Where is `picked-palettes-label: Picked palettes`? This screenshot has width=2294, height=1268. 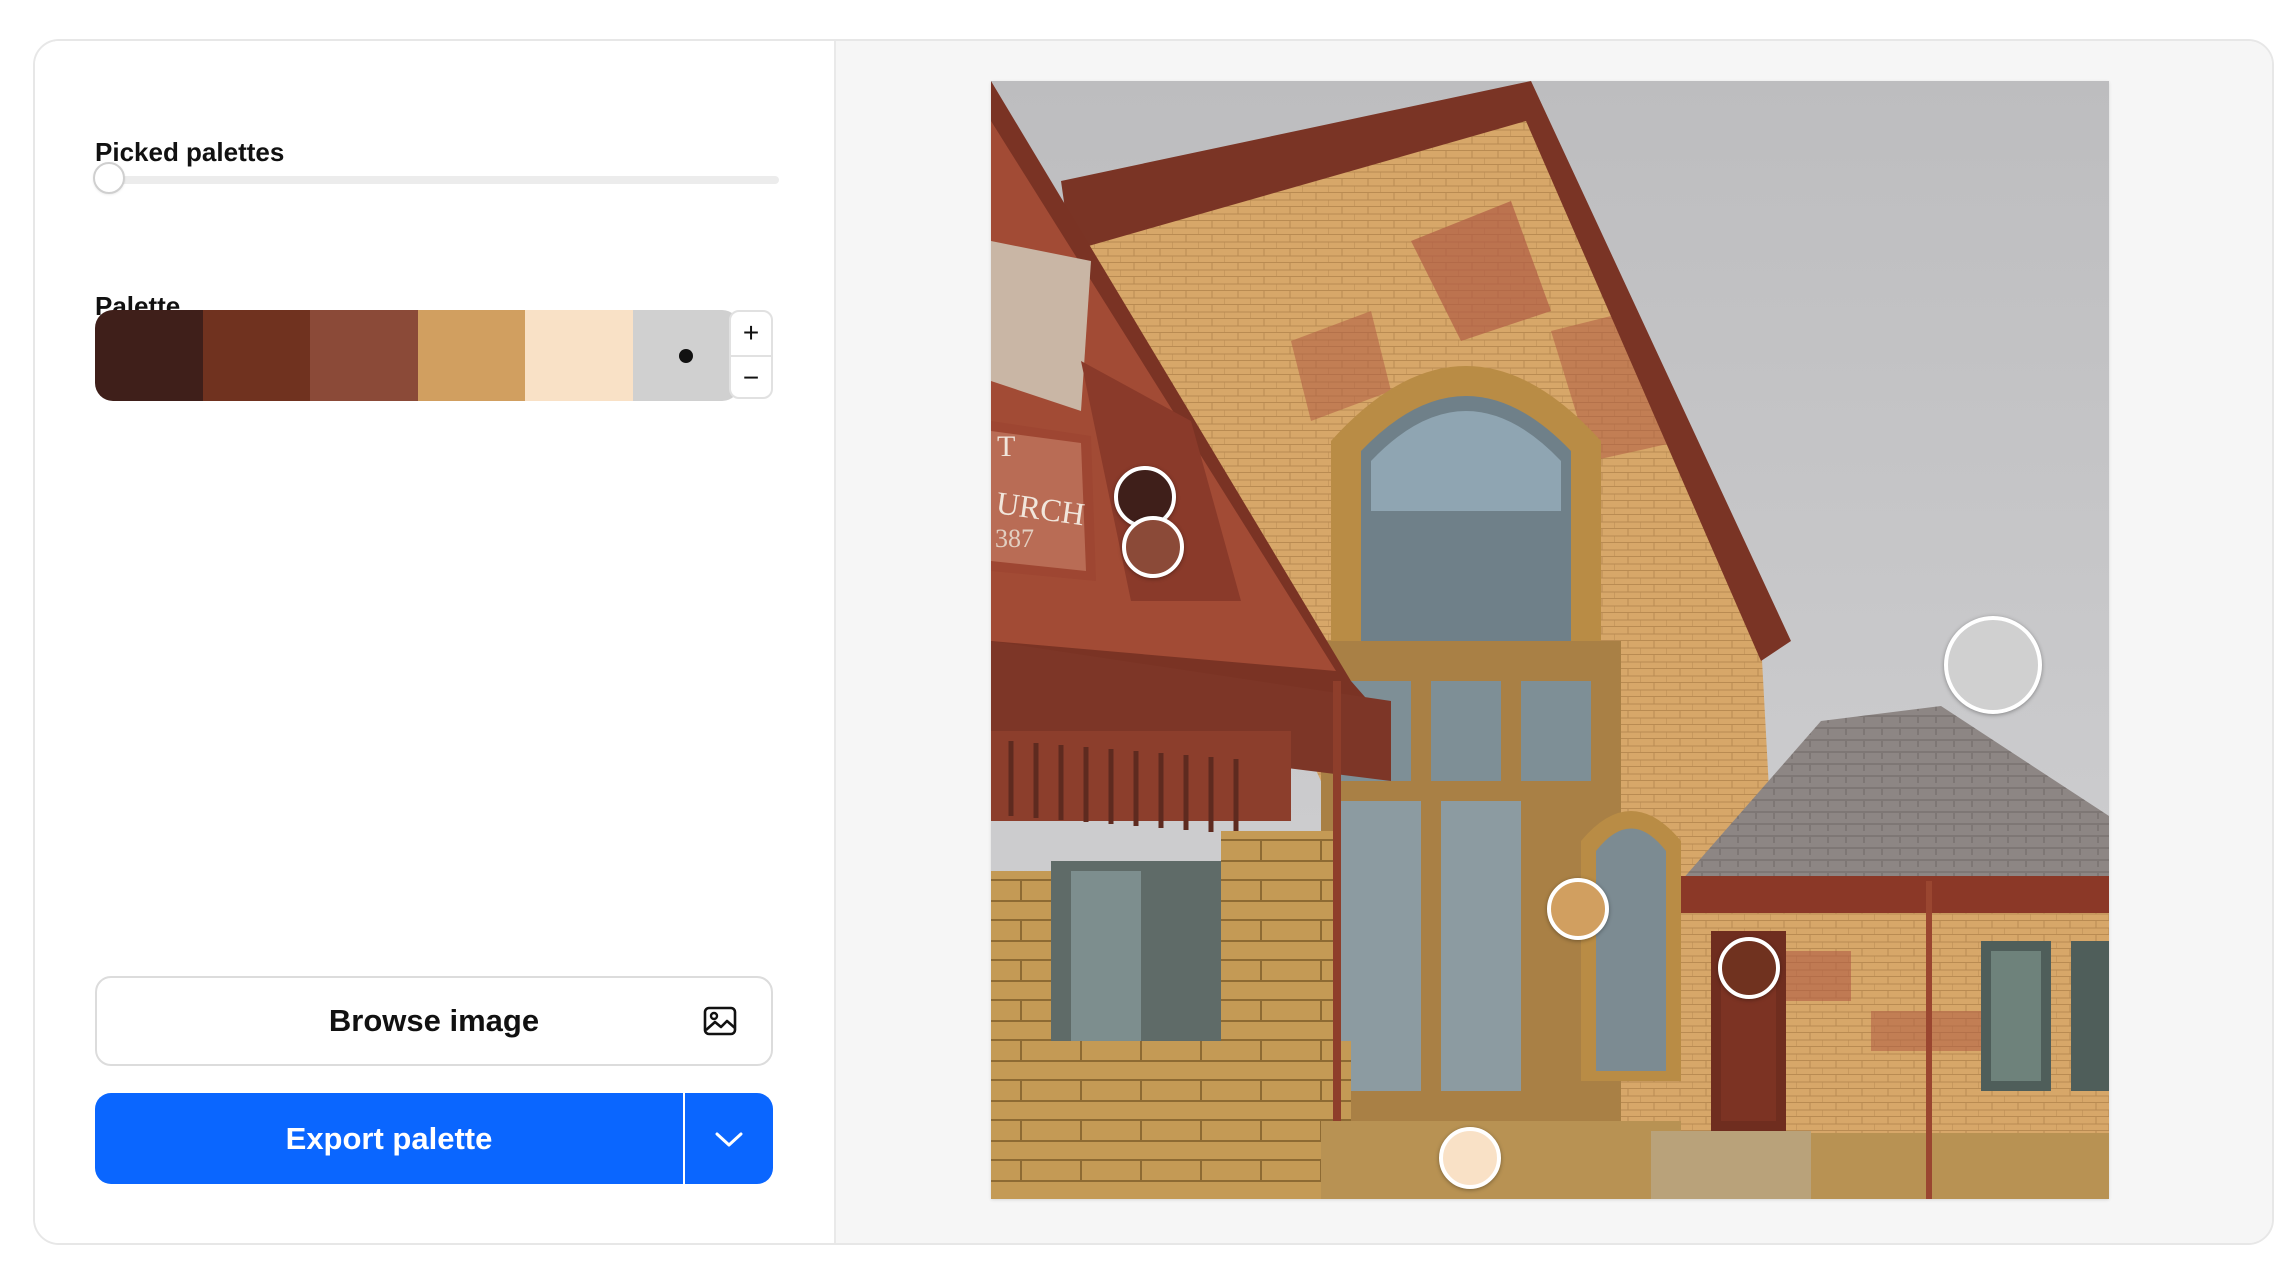
picked-palettes-label: Picked palettes is located at coordinates (190, 152).